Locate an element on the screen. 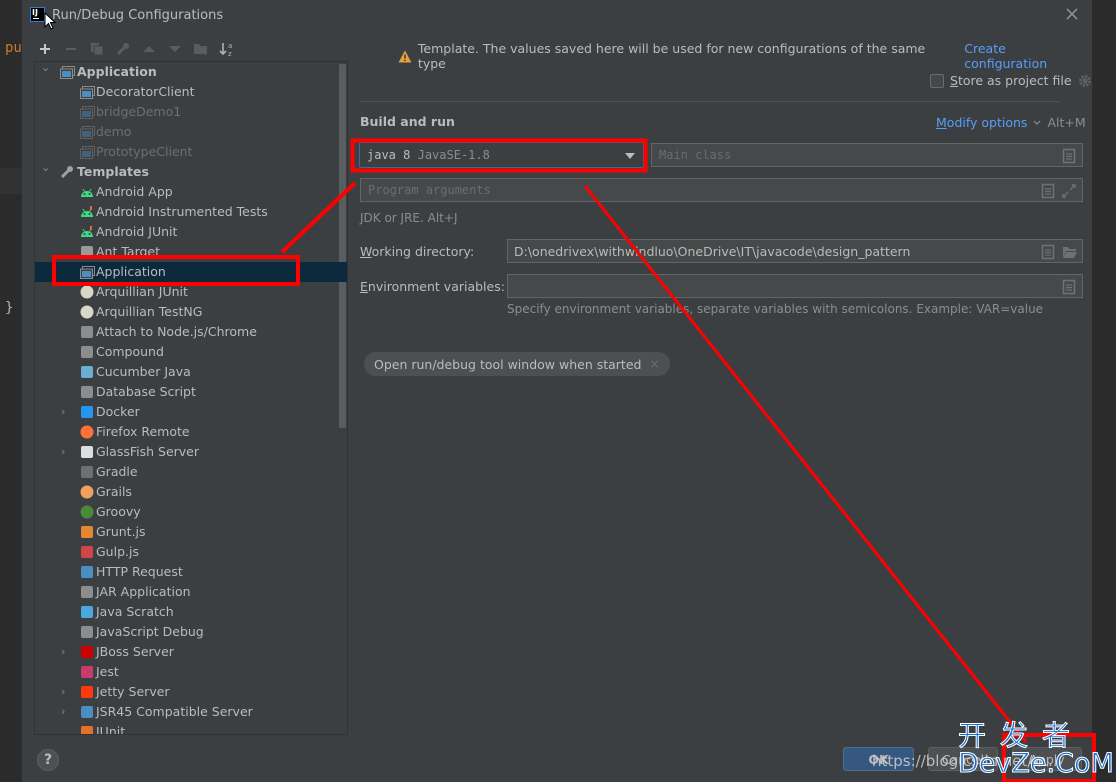 The width and height of the screenshot is (1116, 782). tree-item: › GlassFish Server is located at coordinates (188, 452).